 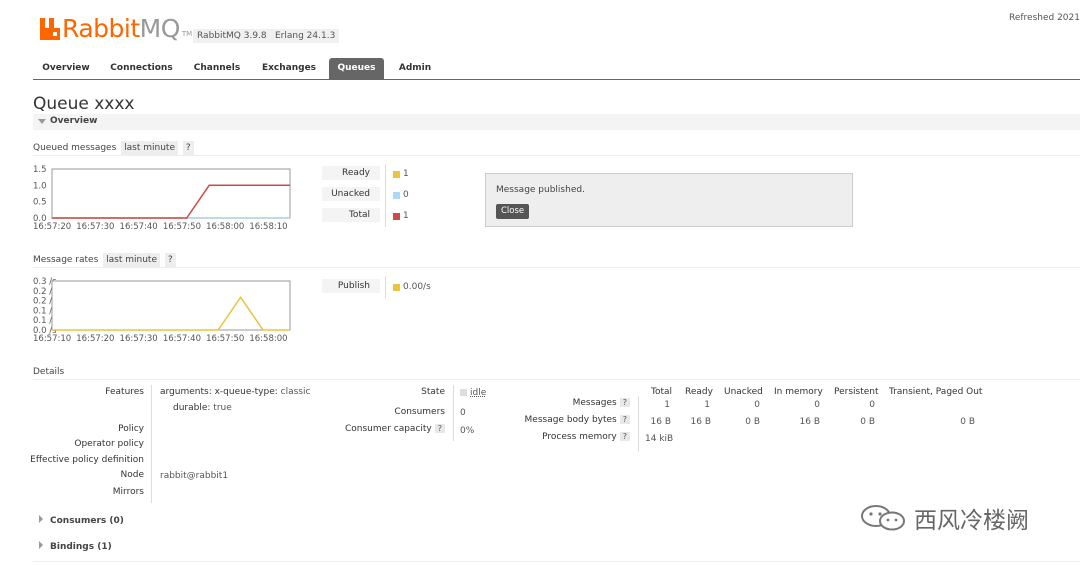 What do you see at coordinates (66, 260) in the screenshot?
I see `message-rates-label: Message rates` at bounding box center [66, 260].